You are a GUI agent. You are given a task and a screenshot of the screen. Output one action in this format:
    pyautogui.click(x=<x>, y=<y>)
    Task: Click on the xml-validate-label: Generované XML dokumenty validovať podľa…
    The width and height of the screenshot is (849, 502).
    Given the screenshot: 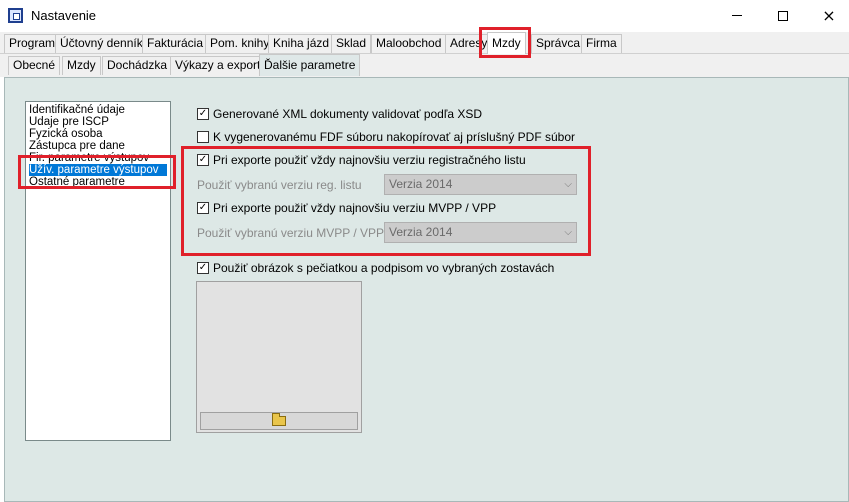 What is the action you would take?
    pyautogui.click(x=348, y=114)
    